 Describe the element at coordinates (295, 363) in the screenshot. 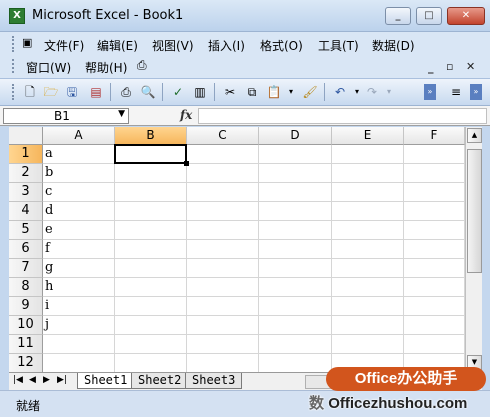

I see `cell-d12` at that location.